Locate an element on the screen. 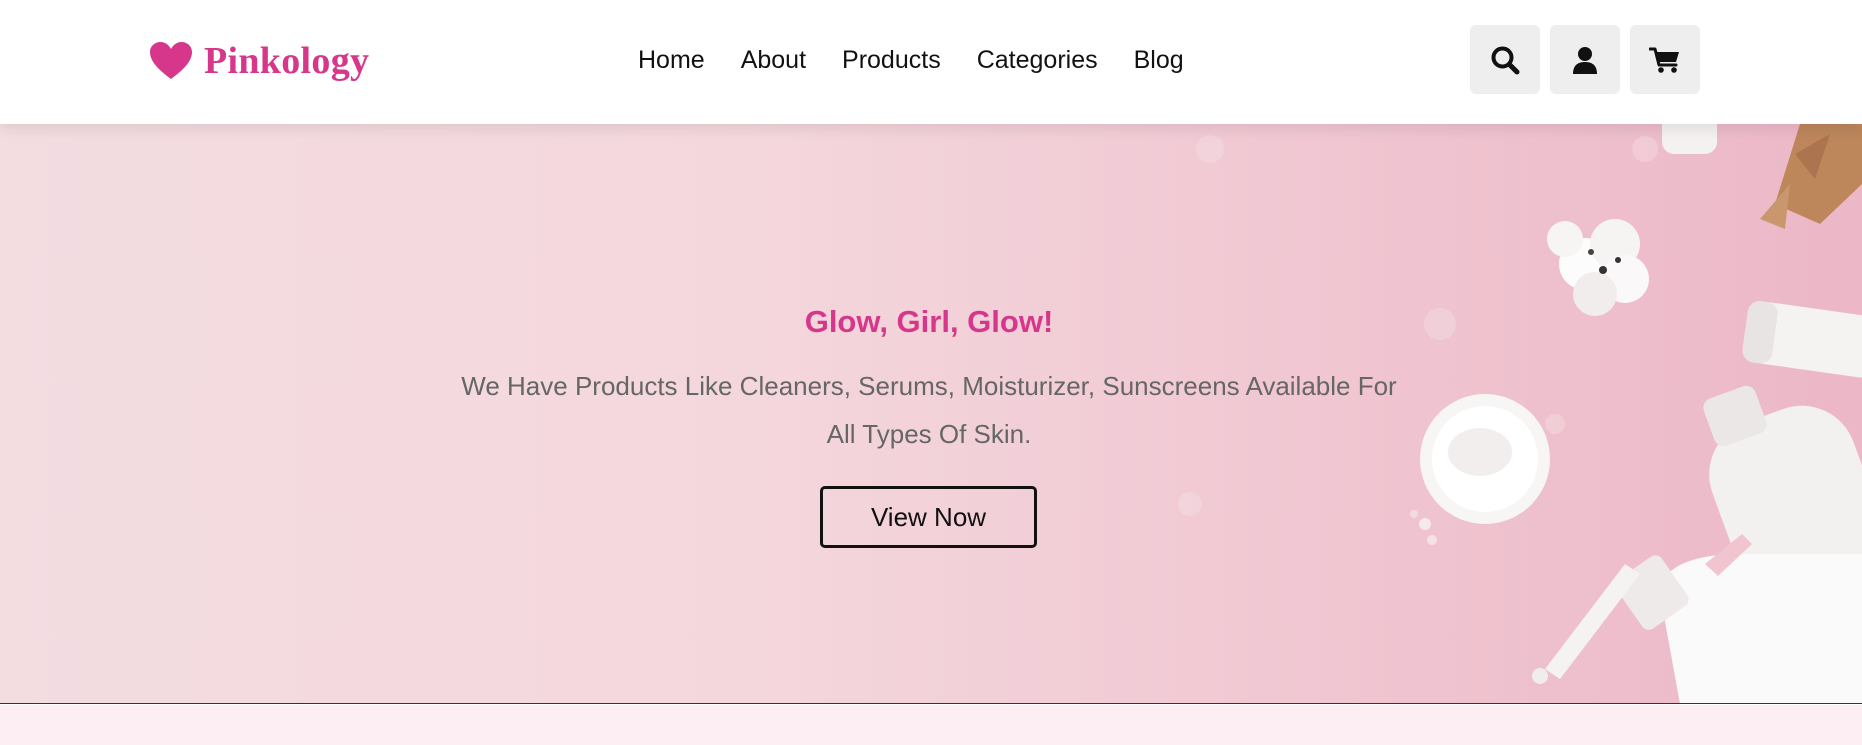 The image size is (1862, 745). heart-icon is located at coordinates (171, 61).